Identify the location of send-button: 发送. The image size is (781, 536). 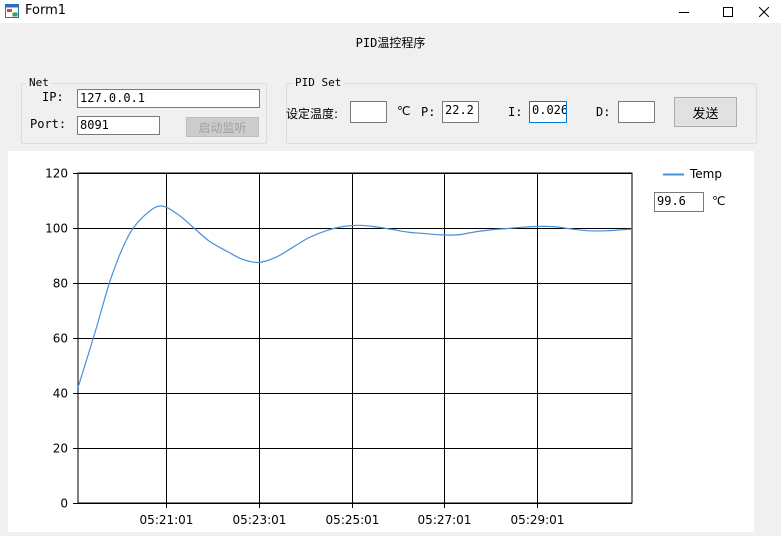
(705, 112).